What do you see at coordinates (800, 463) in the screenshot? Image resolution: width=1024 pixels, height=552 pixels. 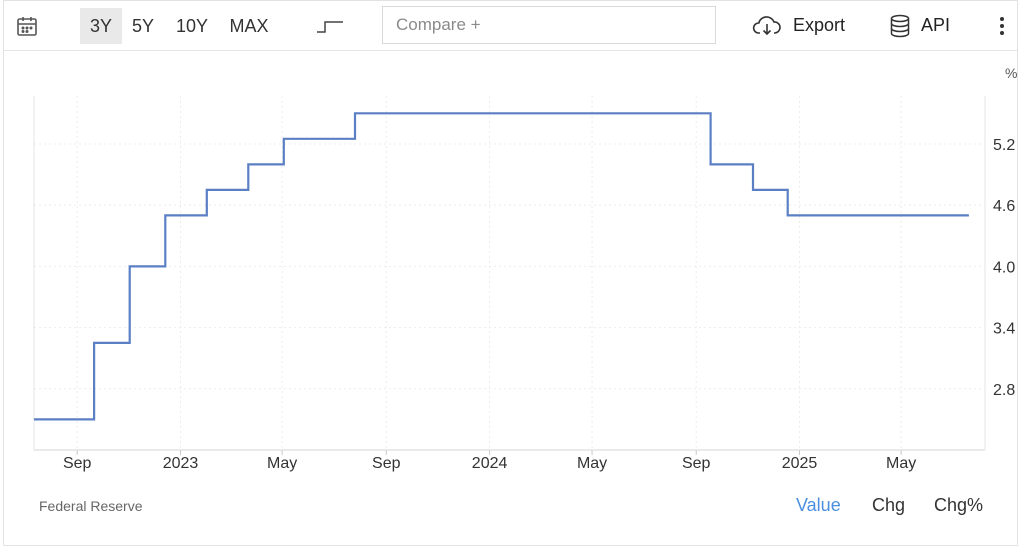 I see `x-tick-label: 2025` at bounding box center [800, 463].